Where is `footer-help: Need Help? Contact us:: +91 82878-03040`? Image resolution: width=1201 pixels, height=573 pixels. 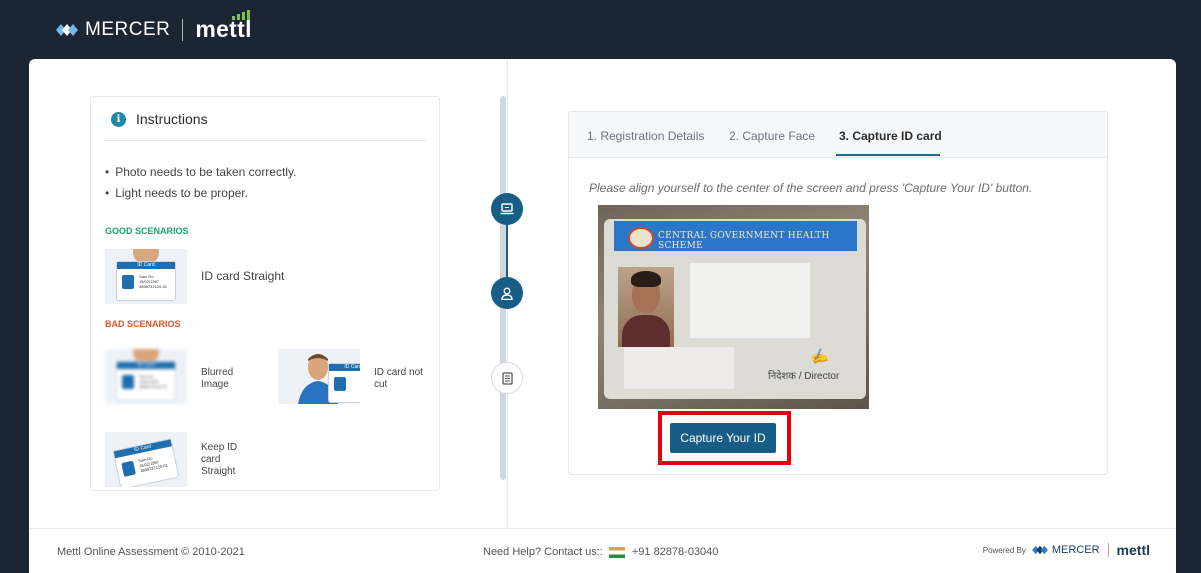 footer-help: Need Help? Contact us:: +91 82878-03040 is located at coordinates (600, 552).